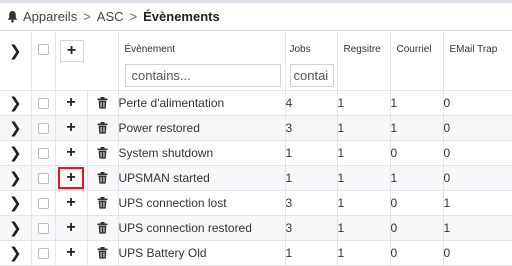 Image resolution: width=512 pixels, height=266 pixels. Describe the element at coordinates (71, 51) in the screenshot. I see `add-event-button: +` at that location.